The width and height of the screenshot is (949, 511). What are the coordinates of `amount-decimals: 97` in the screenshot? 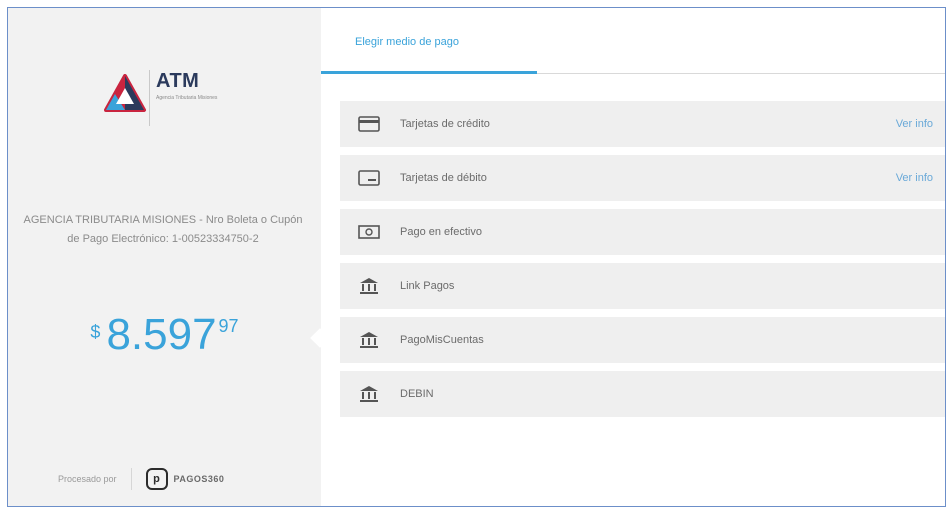 It's located at (228, 326).